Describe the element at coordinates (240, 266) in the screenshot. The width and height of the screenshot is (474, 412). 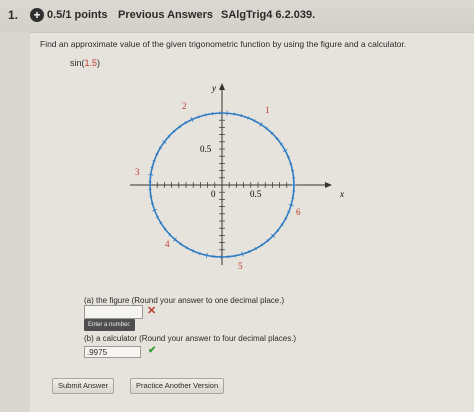
I see `arc-label-5: 5` at that location.